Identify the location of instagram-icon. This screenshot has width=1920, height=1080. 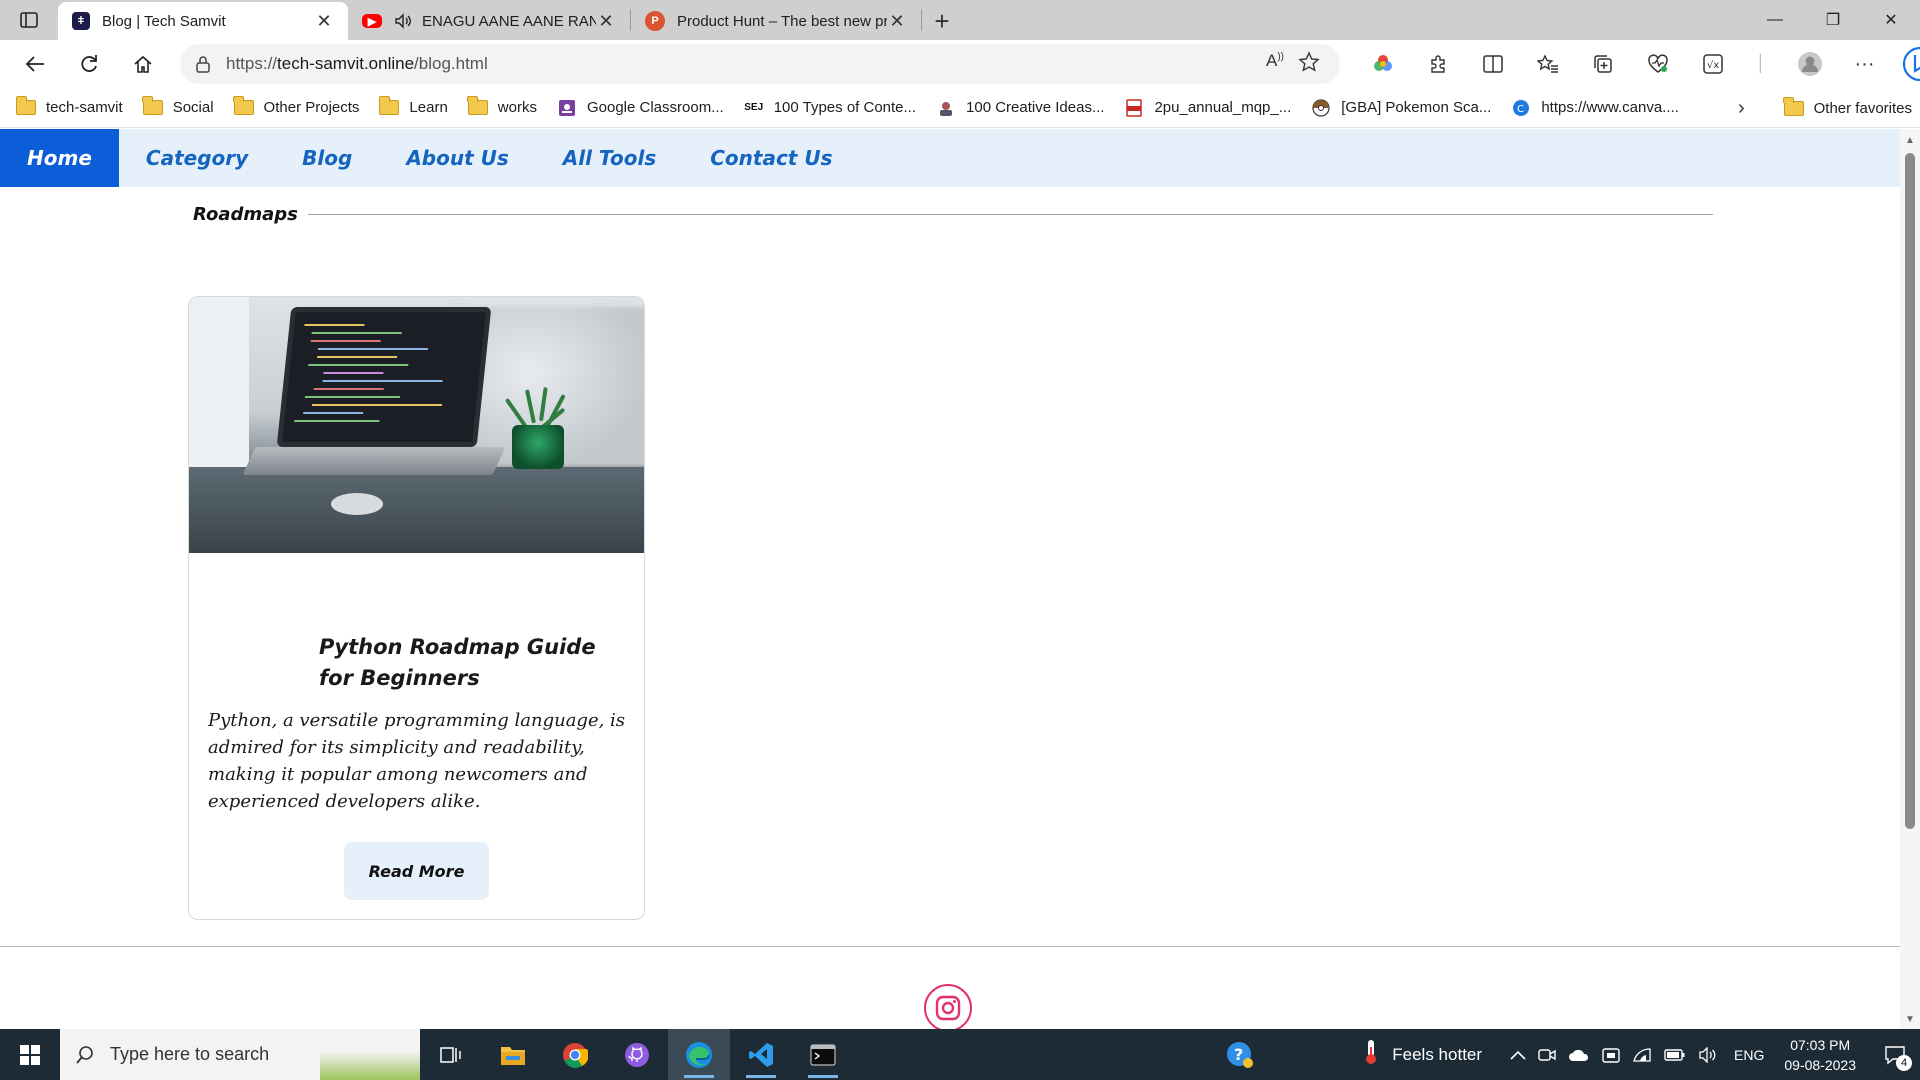
(948, 1006).